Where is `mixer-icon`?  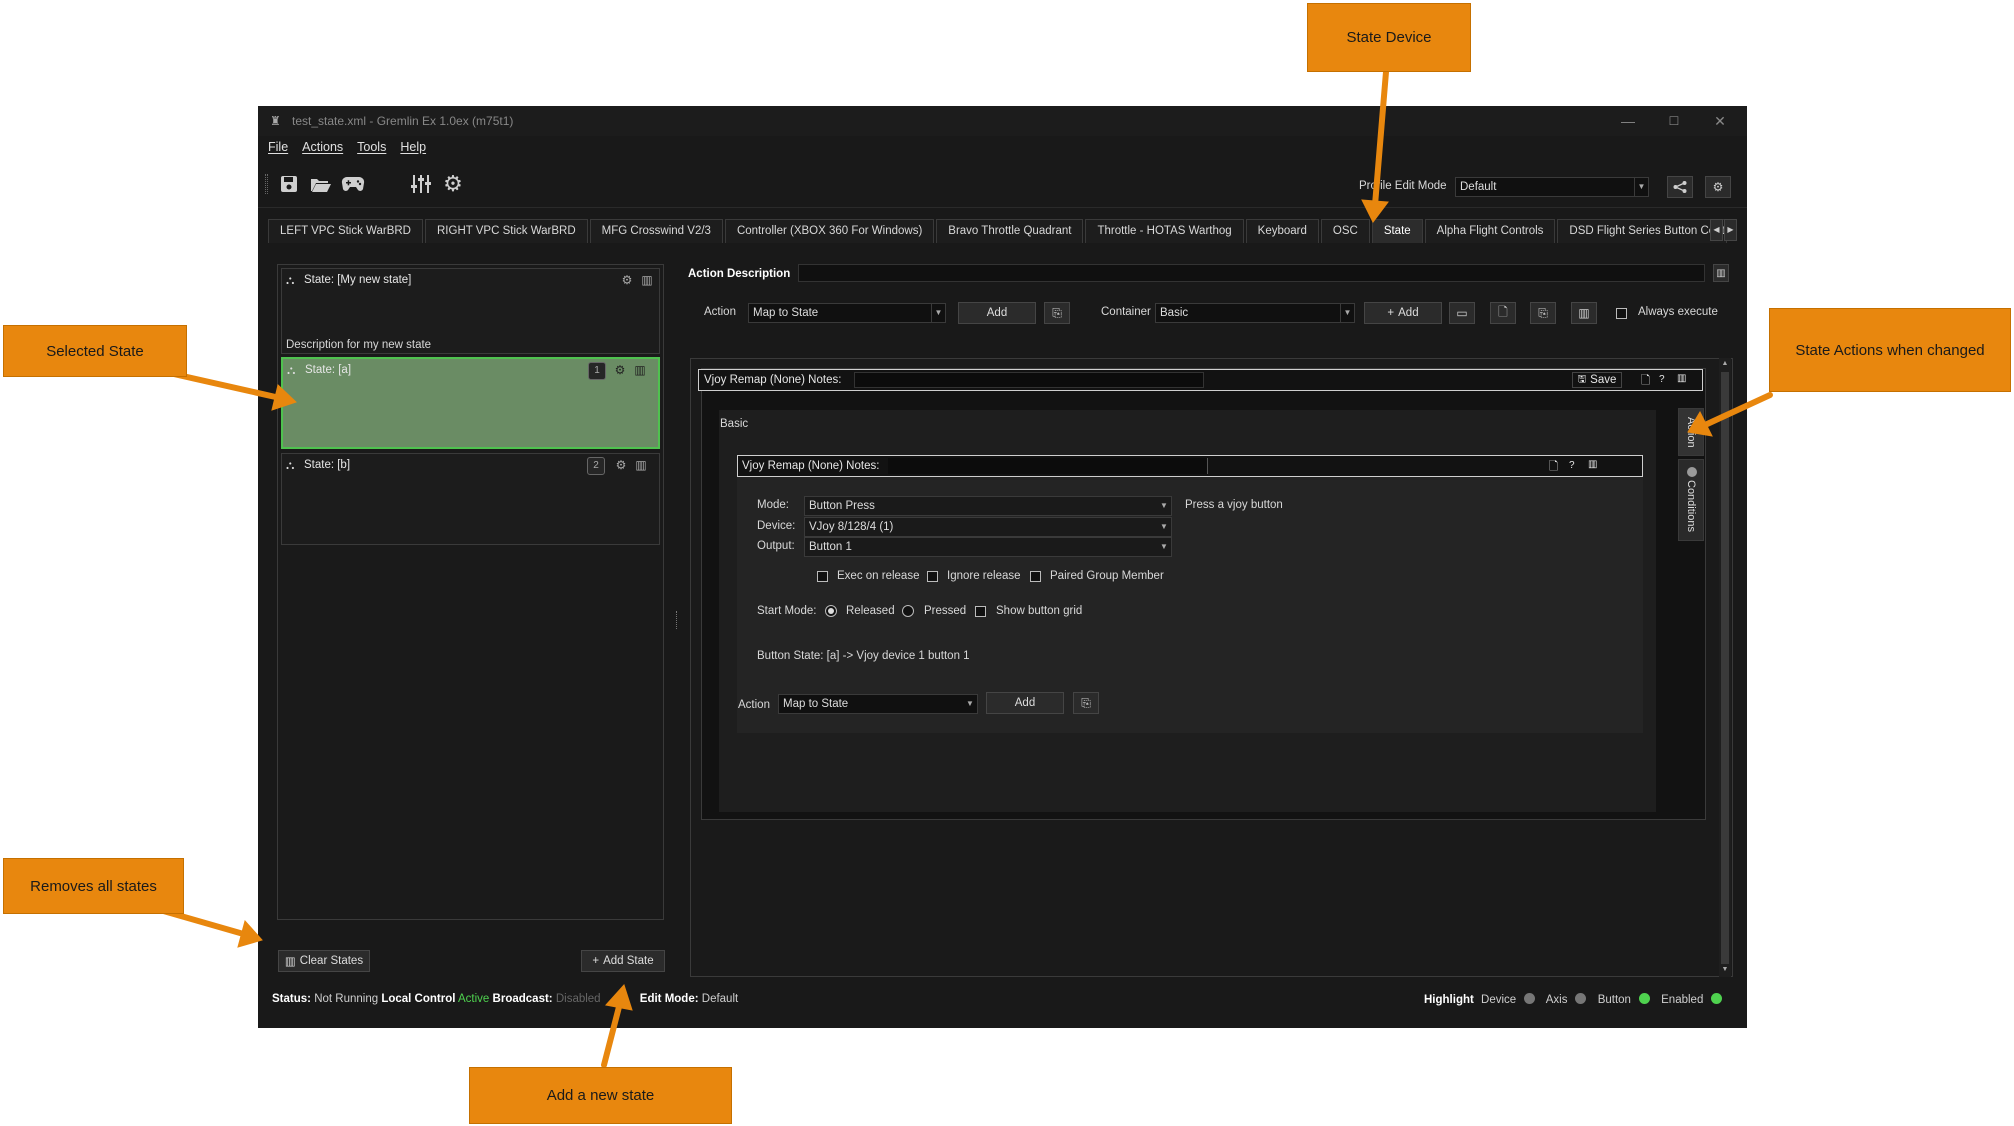
mixer-icon is located at coordinates (421, 184).